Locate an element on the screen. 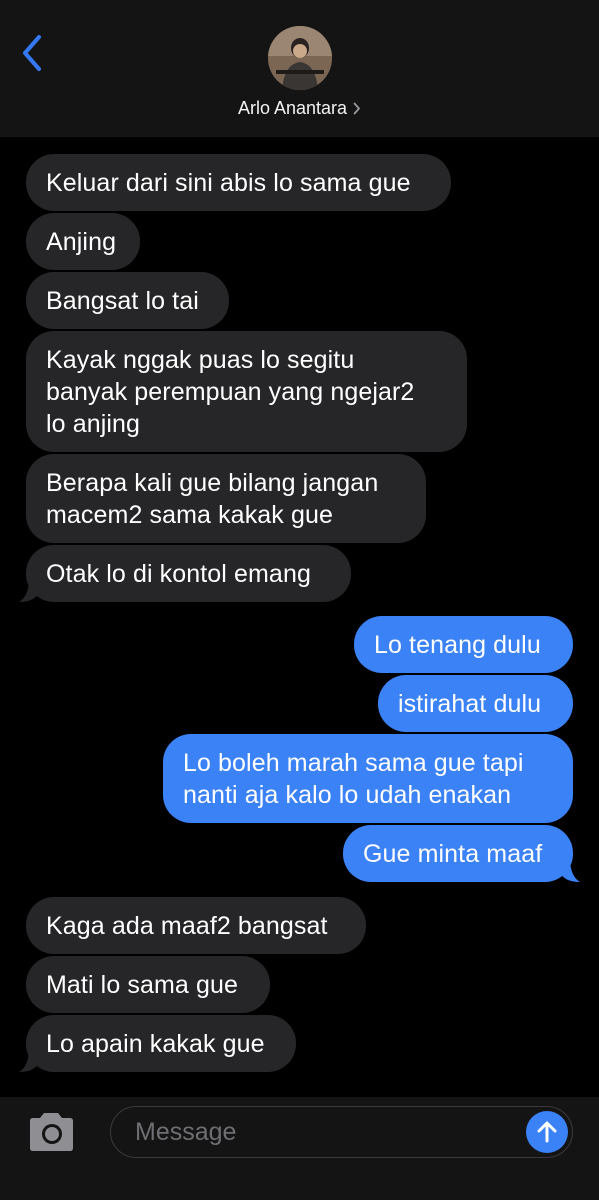  back-button is located at coordinates (32, 53).